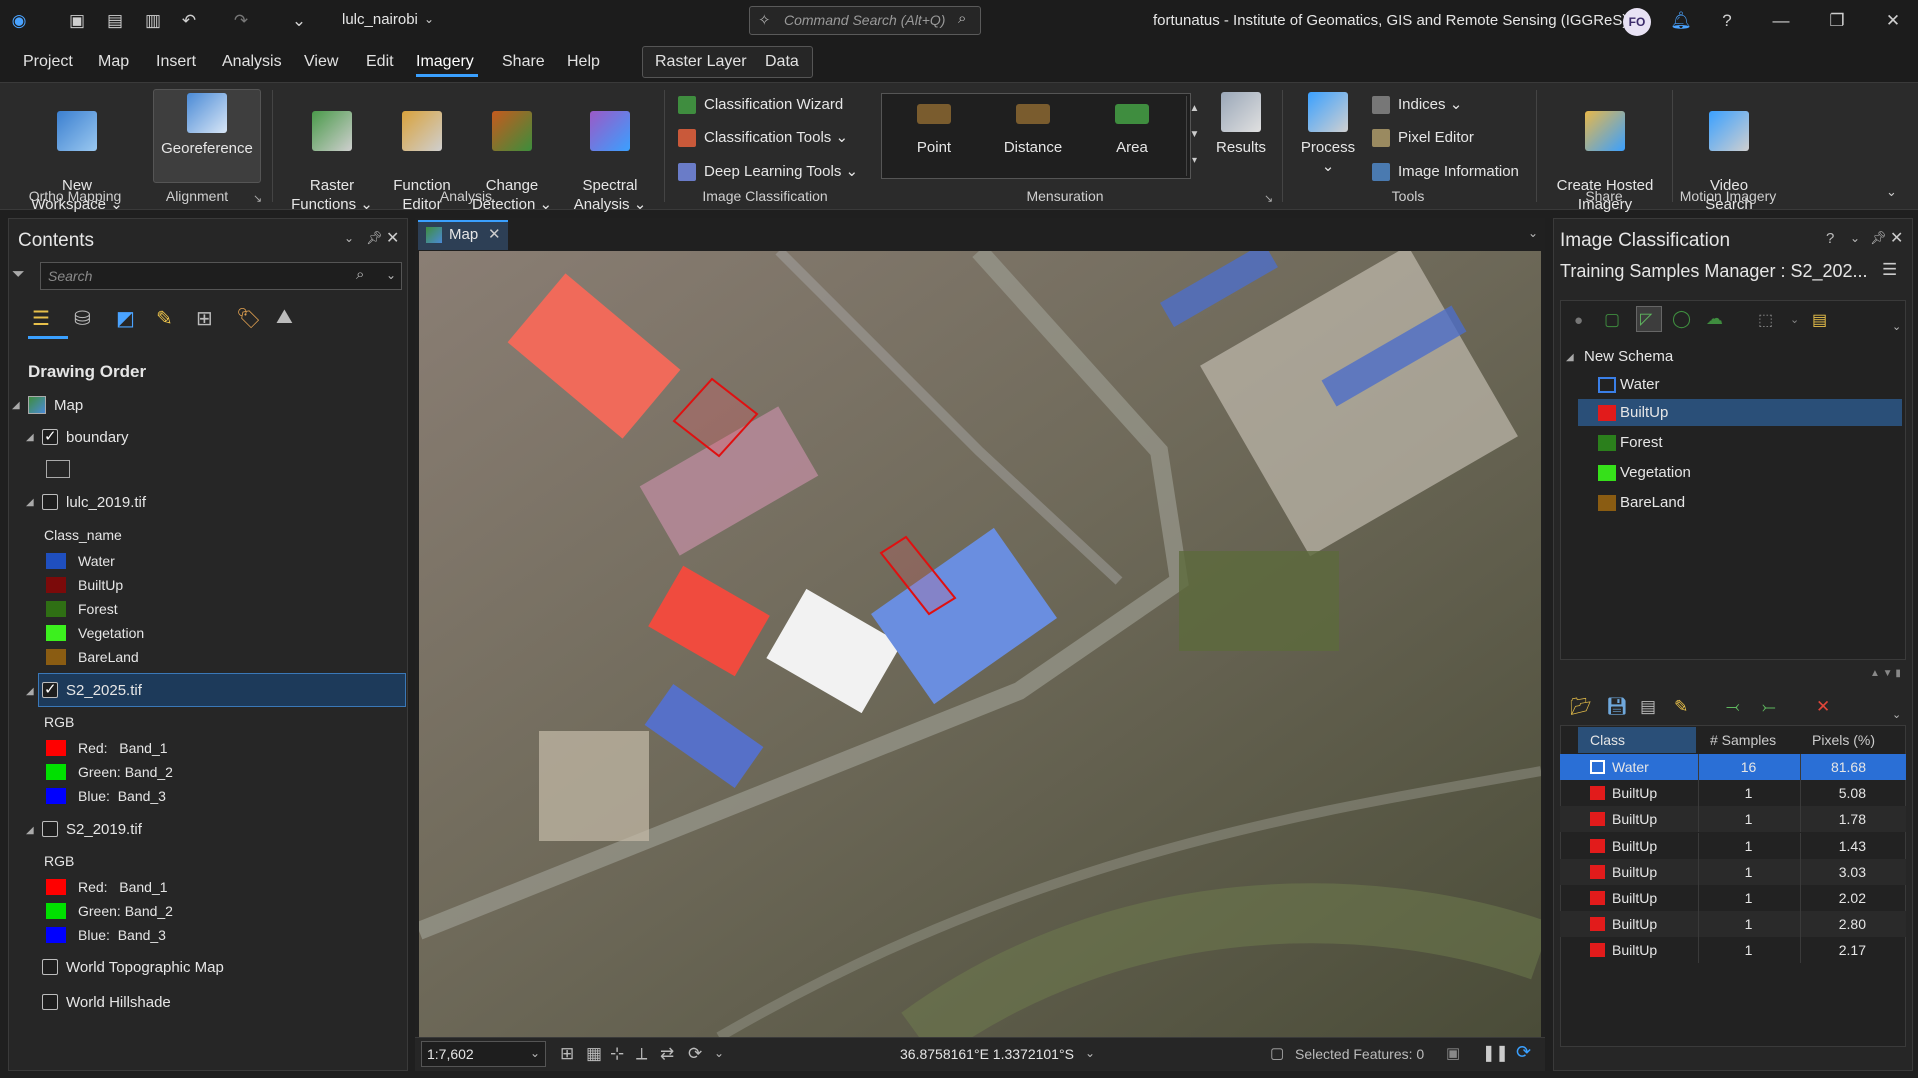  I want to click on delete-samples-icon: ✕, so click(1823, 707).